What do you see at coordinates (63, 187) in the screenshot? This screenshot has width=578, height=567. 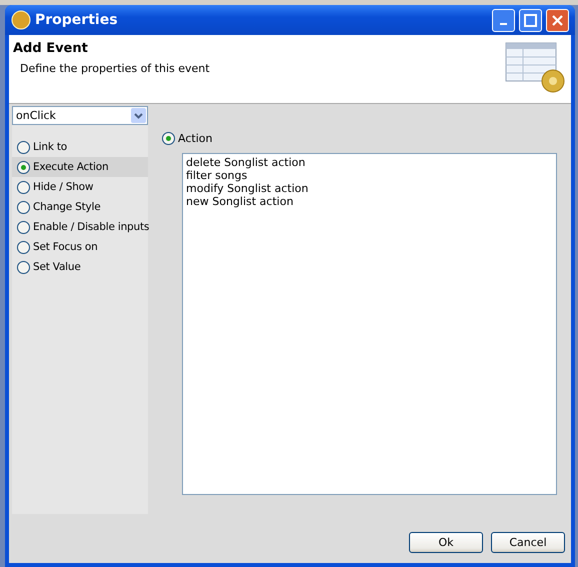 I see `option-label: Hide / Show` at bounding box center [63, 187].